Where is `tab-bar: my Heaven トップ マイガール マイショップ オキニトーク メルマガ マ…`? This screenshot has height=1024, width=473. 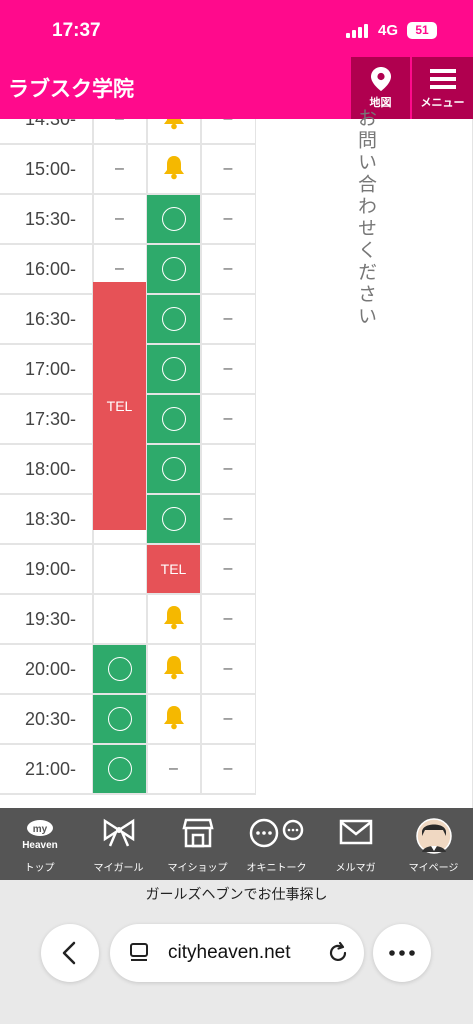
tab-bar: my Heaven トップ マイガール マイショップ オキニトーク メルマガ マ… is located at coordinates (236, 844).